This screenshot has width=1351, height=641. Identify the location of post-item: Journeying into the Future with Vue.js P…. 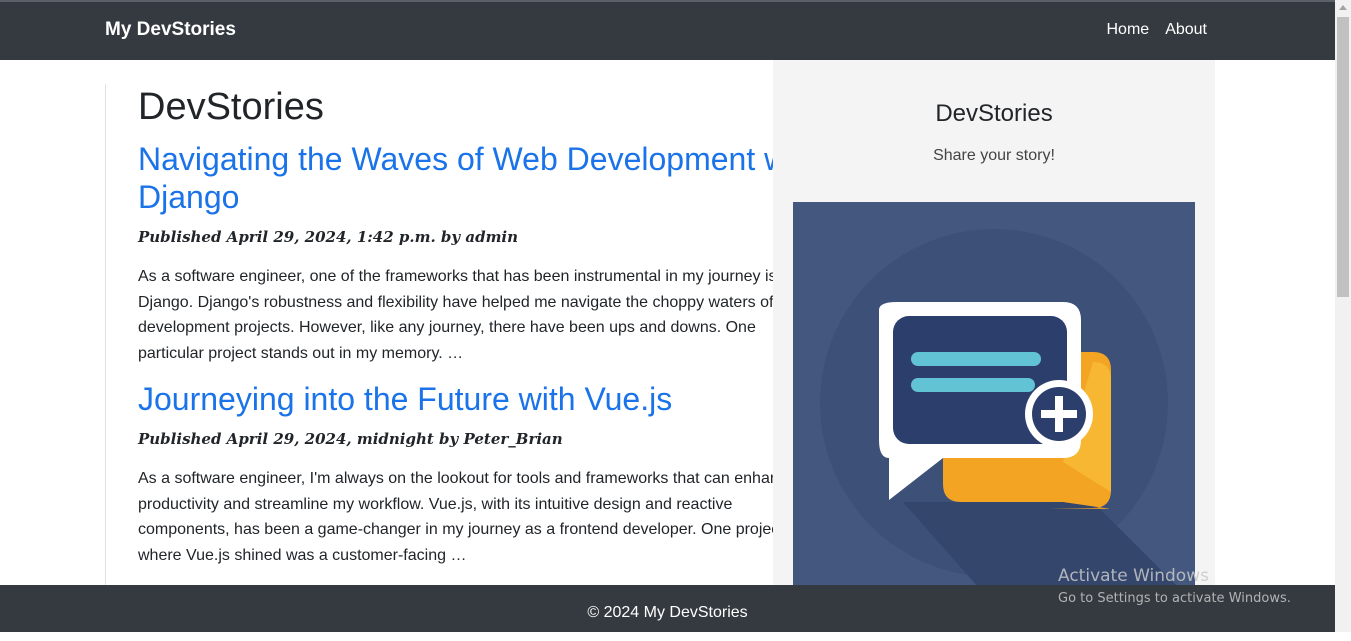
(455, 474).